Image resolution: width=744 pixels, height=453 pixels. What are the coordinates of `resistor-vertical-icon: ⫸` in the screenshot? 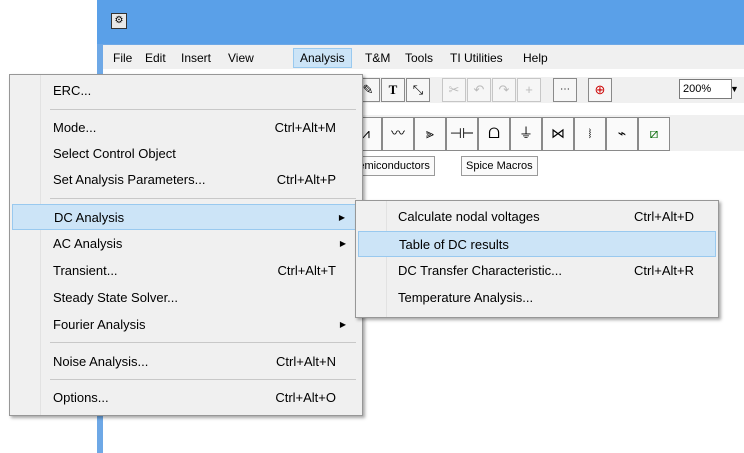 It's located at (430, 134).